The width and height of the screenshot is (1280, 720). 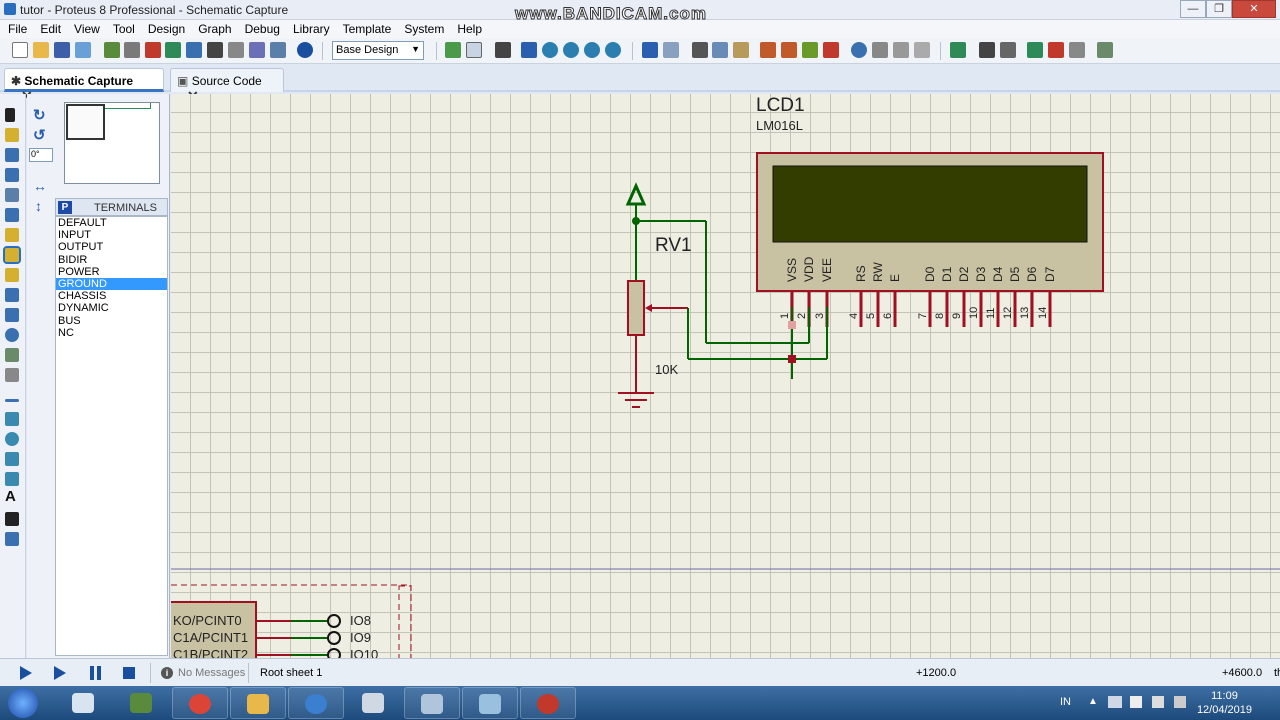 What do you see at coordinates (831, 50) in the screenshot?
I see `block-delete-icon` at bounding box center [831, 50].